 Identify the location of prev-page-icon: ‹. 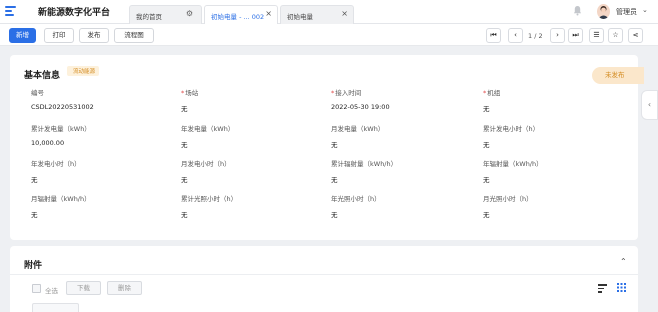
(515, 35).